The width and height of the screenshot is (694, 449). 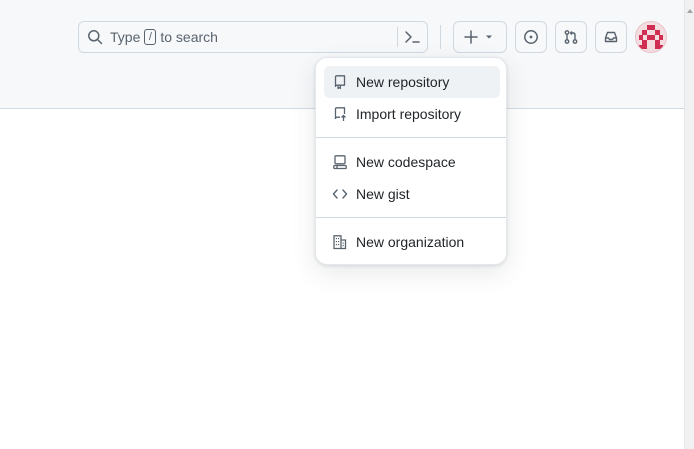 I want to click on create-new-button, so click(x=480, y=37).